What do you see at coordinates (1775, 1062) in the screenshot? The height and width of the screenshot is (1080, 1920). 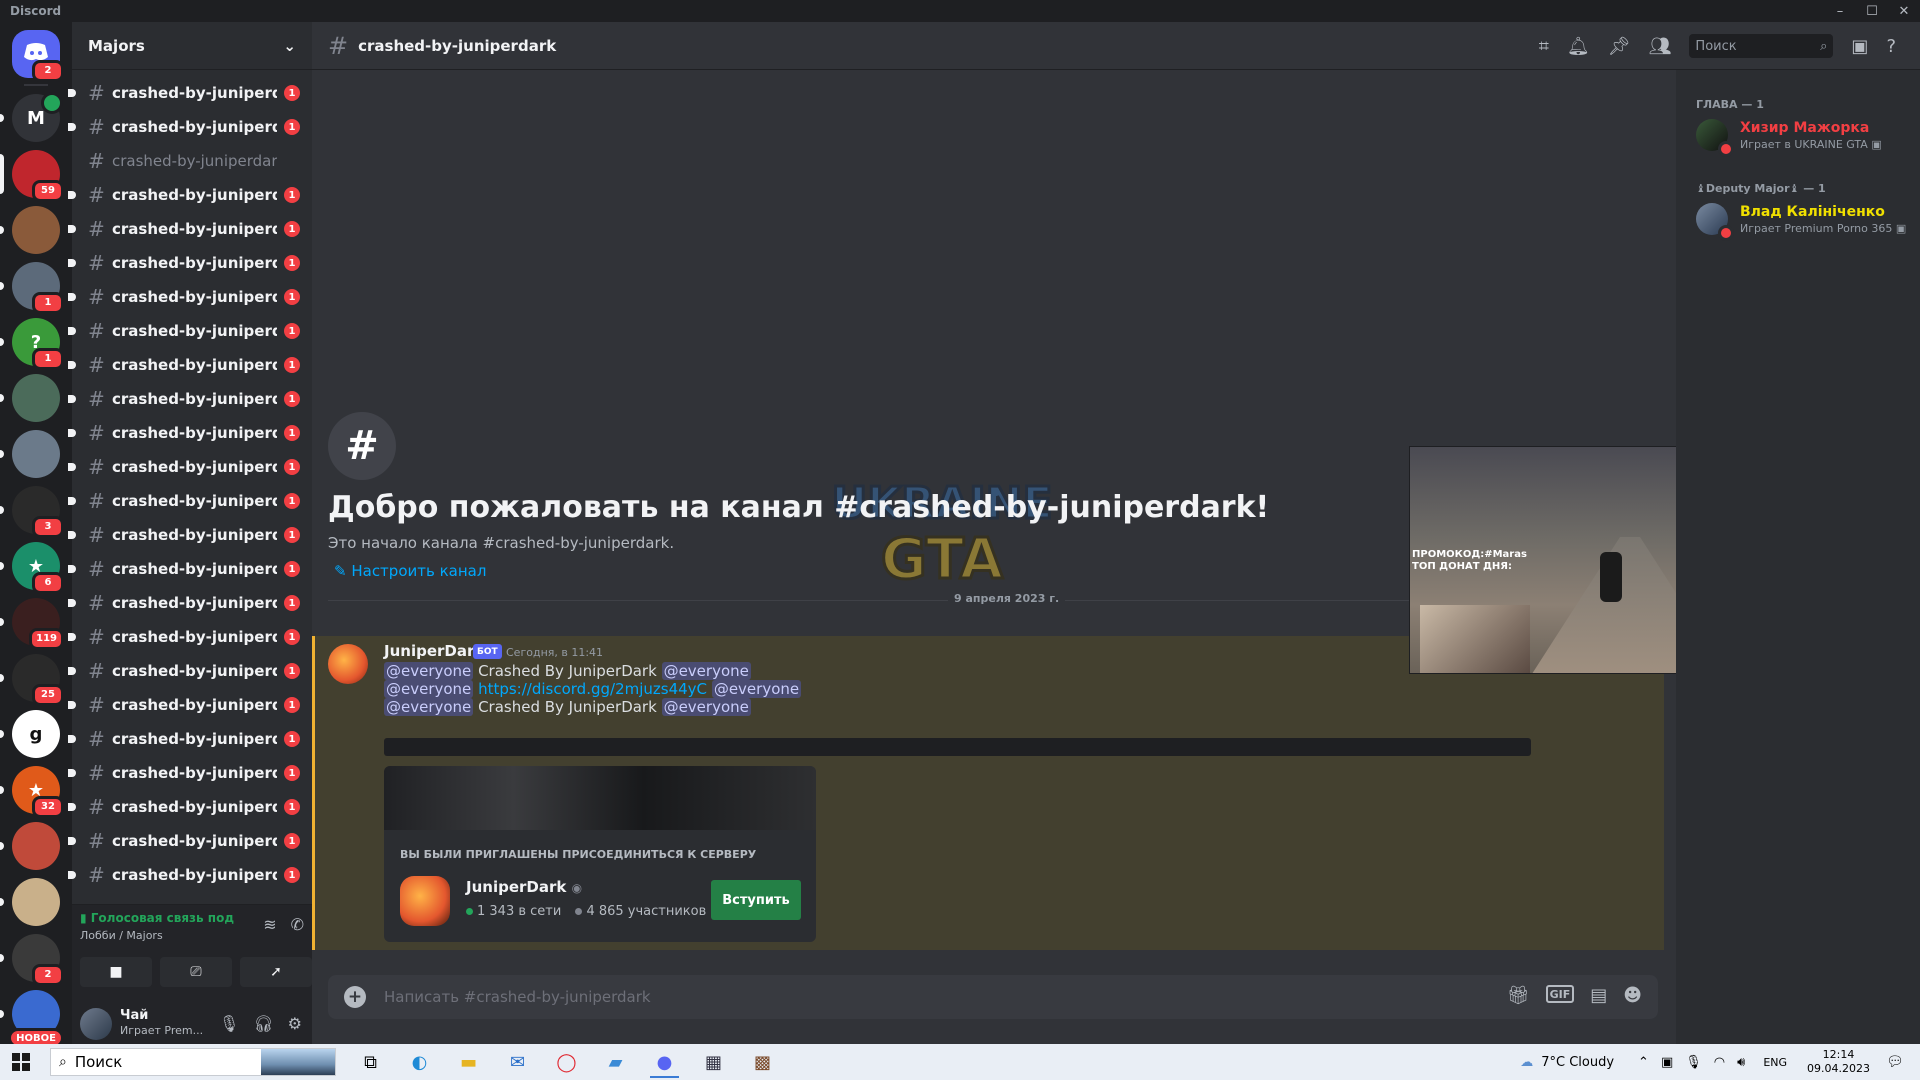 I see `language-indicator: ENG` at bounding box center [1775, 1062].